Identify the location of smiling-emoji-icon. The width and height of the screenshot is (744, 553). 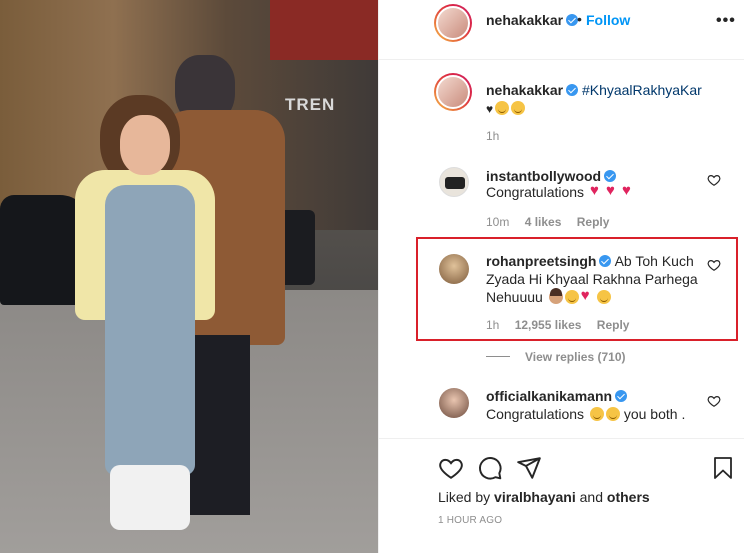
(518, 108).